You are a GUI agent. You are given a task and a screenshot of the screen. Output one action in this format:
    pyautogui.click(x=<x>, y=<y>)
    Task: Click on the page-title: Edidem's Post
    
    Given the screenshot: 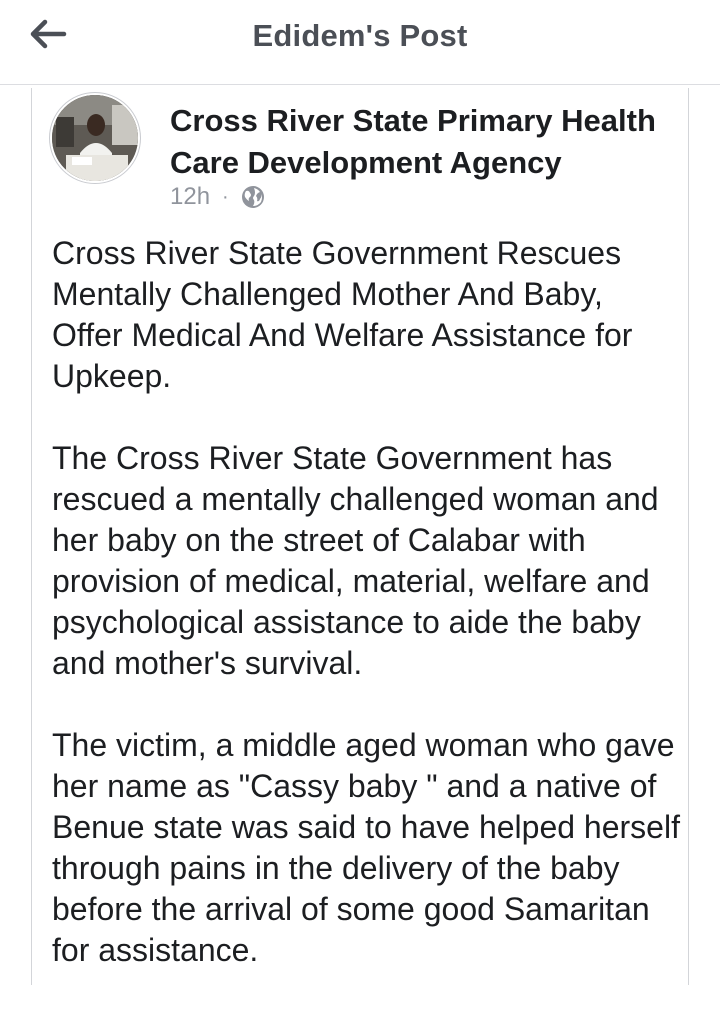 What is the action you would take?
    pyautogui.click(x=360, y=35)
    